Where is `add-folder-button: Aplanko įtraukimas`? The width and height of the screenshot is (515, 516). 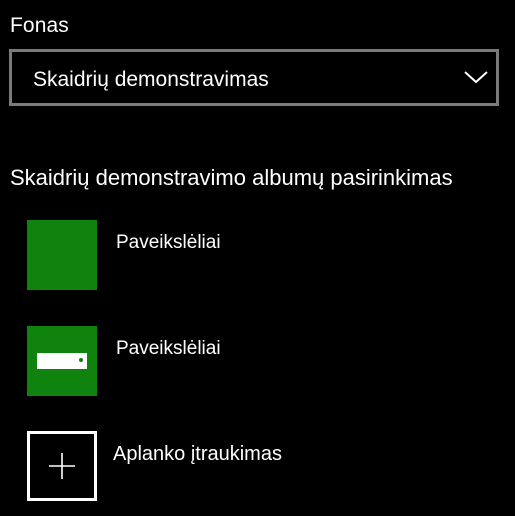
add-folder-button: Aplanko įtraukimas is located at coordinates (257, 466).